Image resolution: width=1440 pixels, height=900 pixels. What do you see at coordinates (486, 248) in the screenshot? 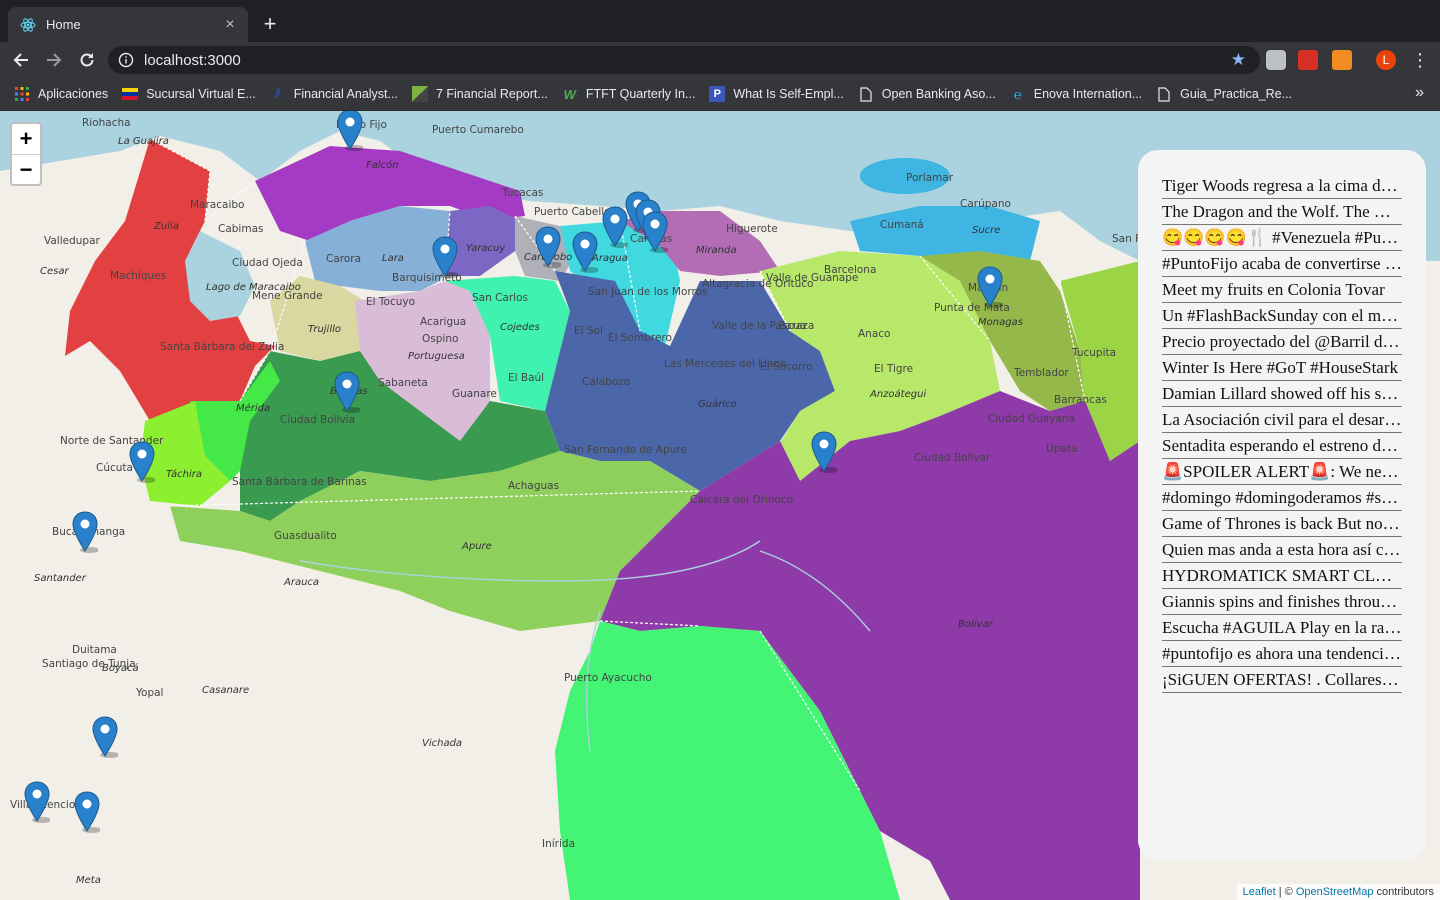
I see `map-place-label: Yaracuy` at bounding box center [486, 248].